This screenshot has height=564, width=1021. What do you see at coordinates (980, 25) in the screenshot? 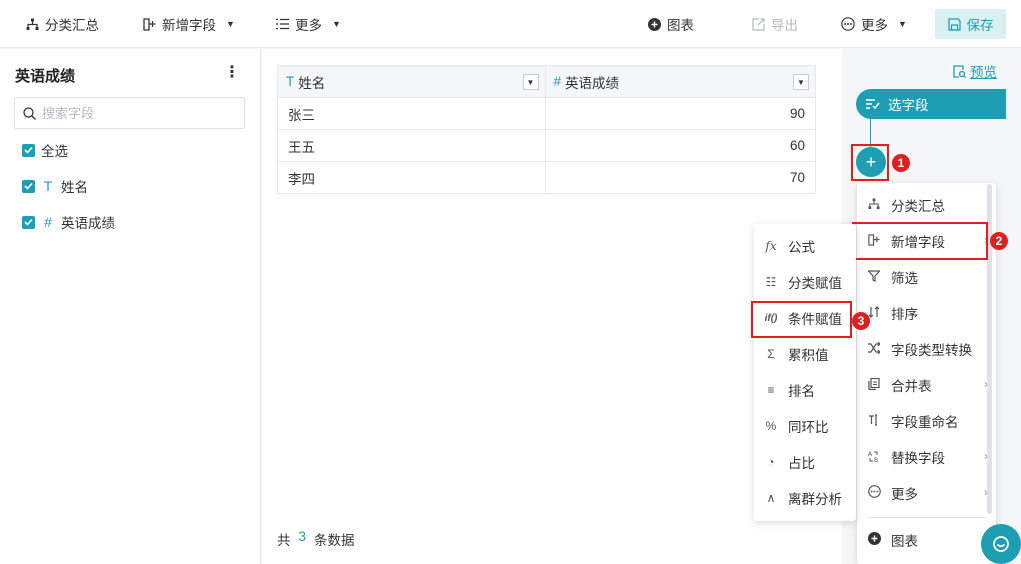
I see `save-label: 保存` at bounding box center [980, 25].